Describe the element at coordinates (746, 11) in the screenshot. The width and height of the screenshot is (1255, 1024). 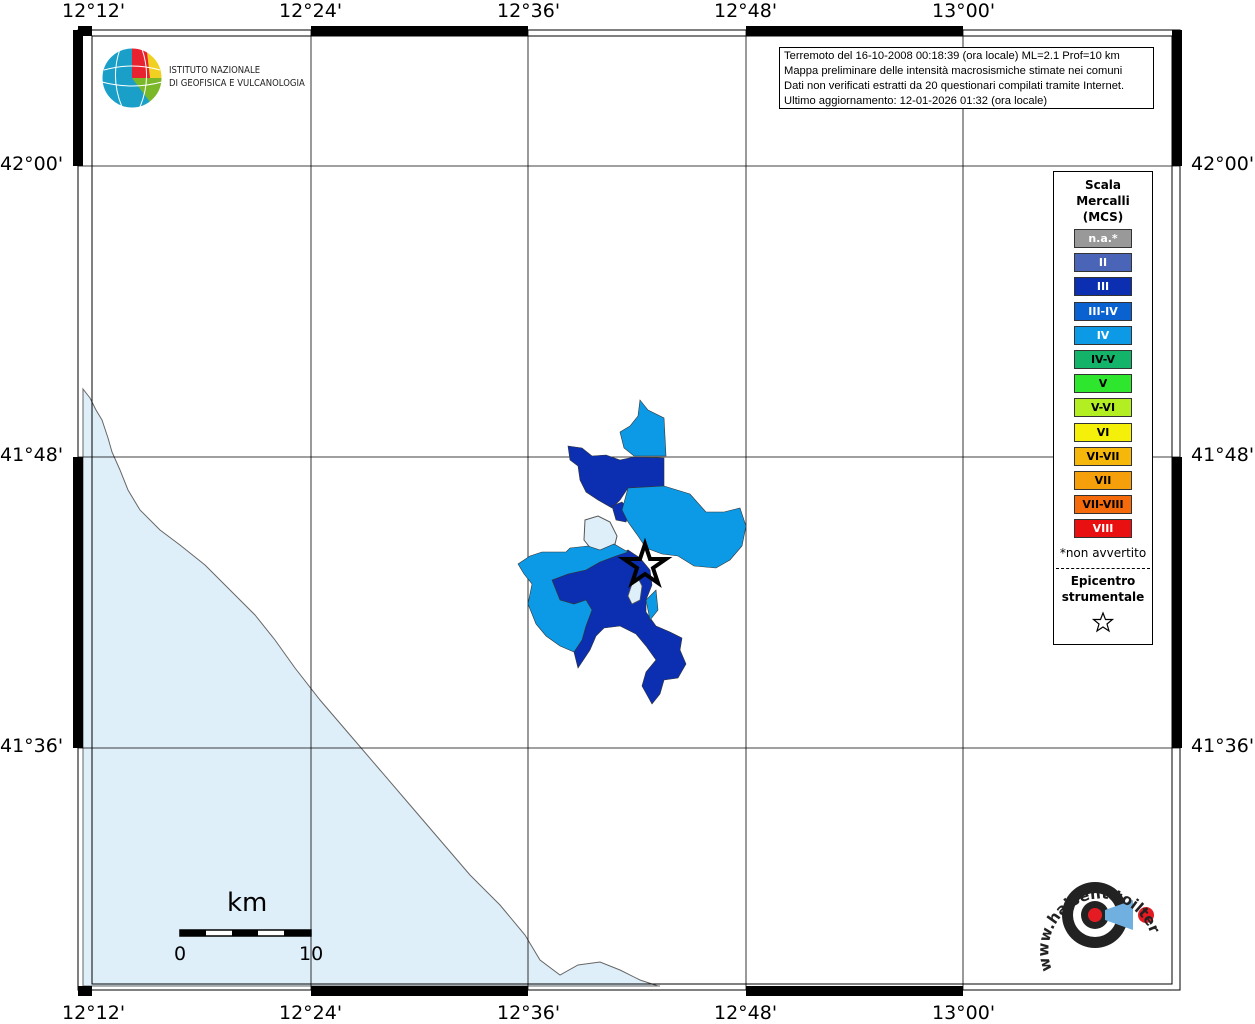
I see `lon-label-top: 12°48'` at that location.